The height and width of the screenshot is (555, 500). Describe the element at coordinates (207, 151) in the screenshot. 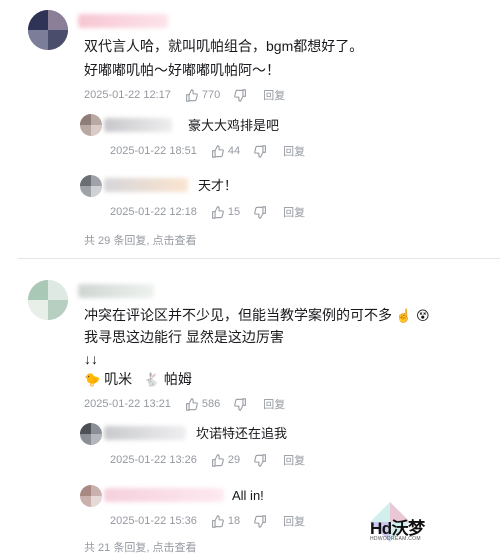

I see `reply-meta: 2025-01-22 18:51 44 回复` at that location.